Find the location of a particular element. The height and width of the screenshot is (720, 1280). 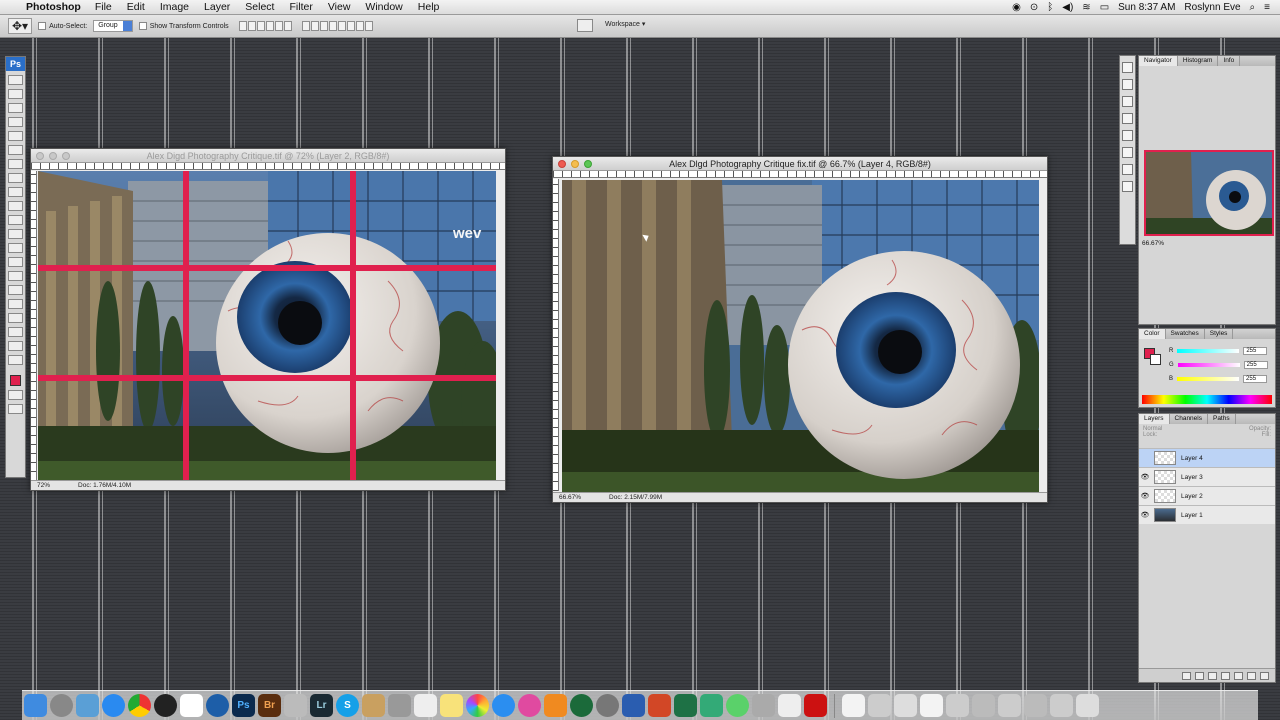

sync-icon: ⊙ is located at coordinates (1034, 7).